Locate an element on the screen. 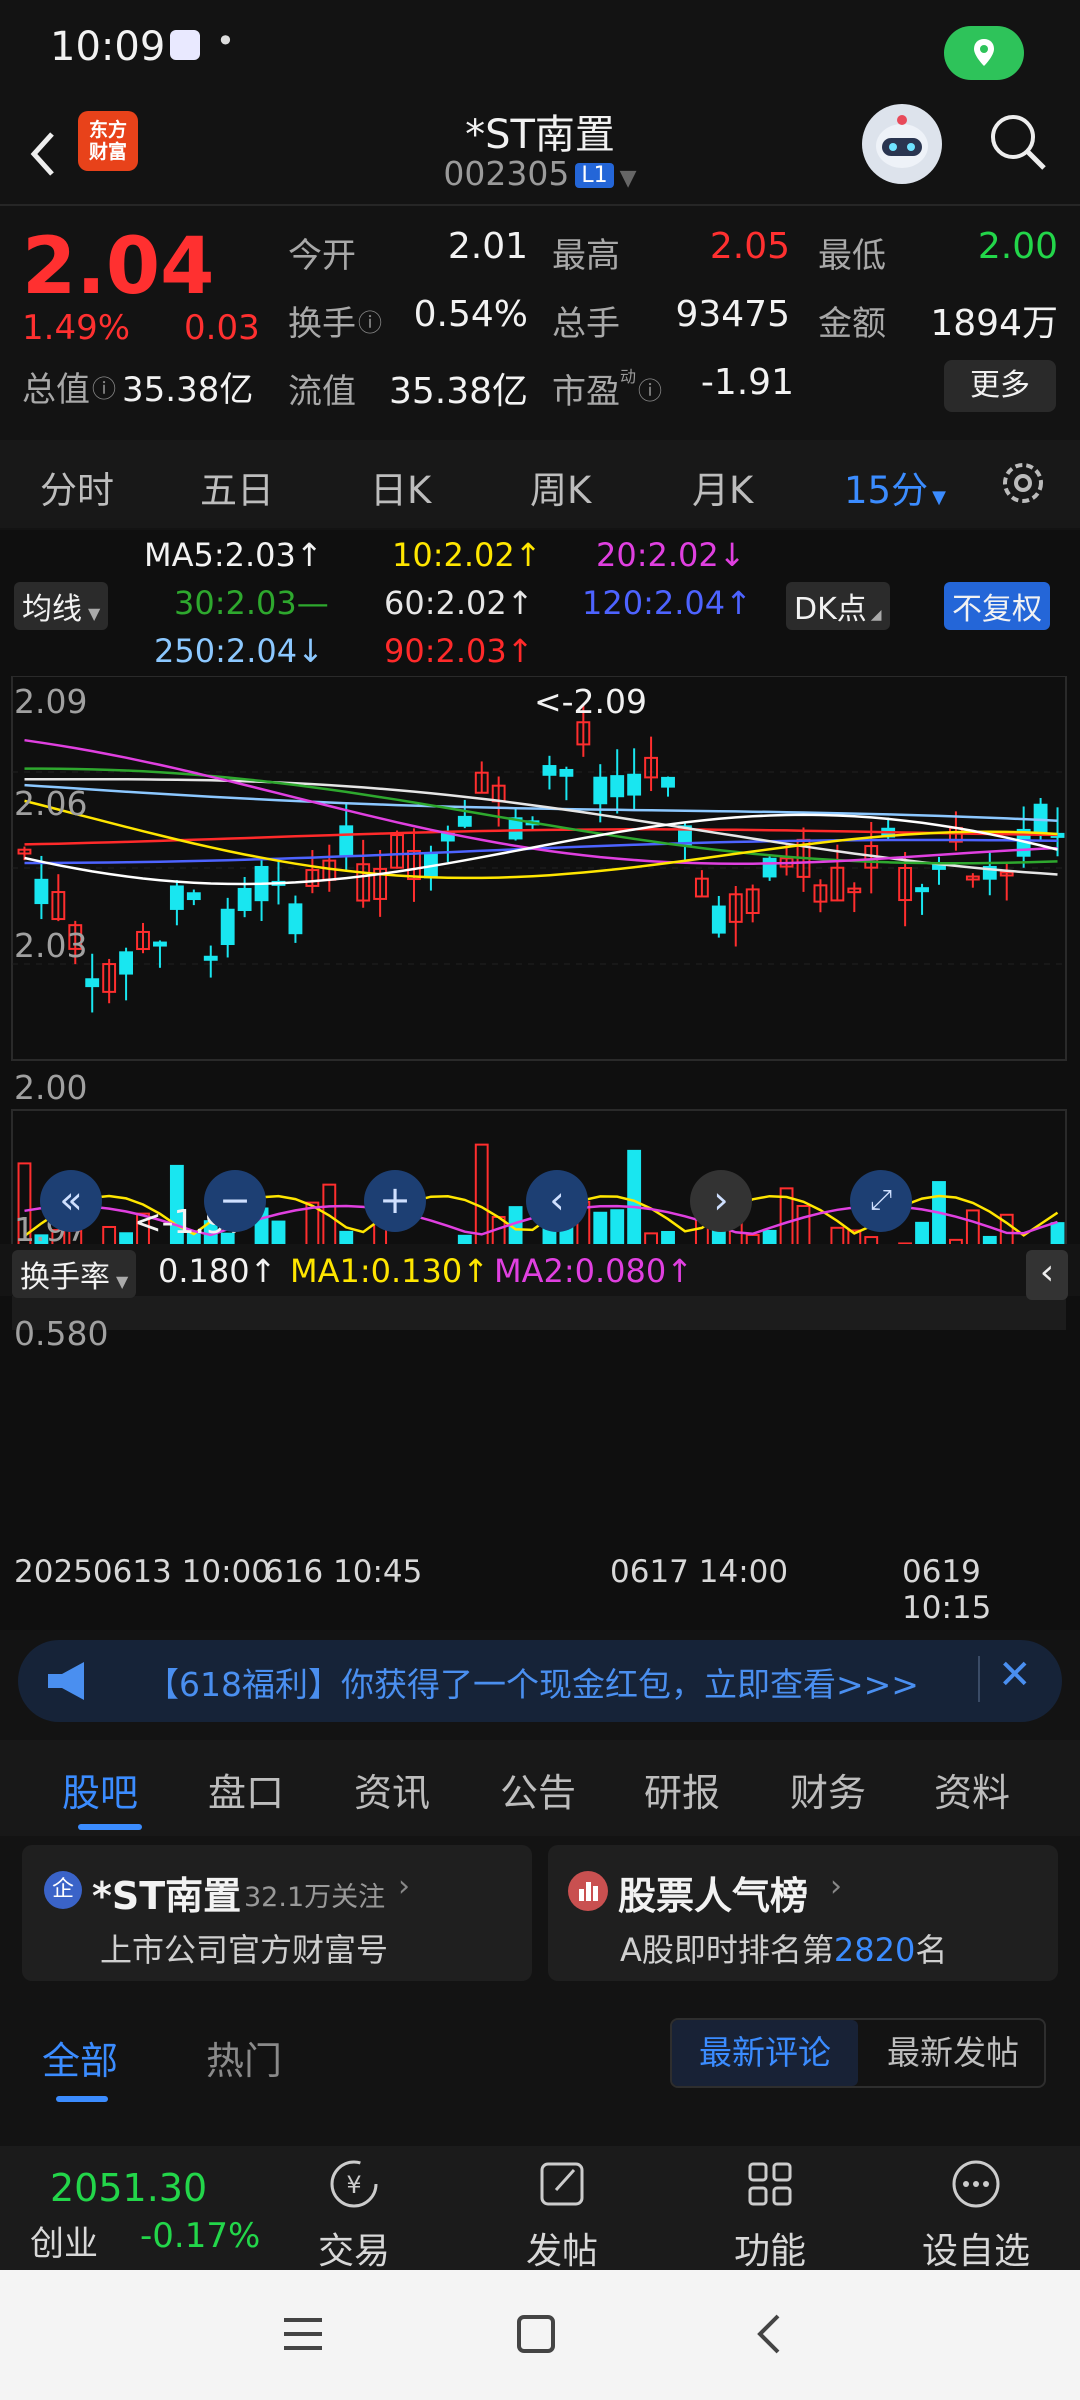  stock-header: 东方 财富 *ST南置 002305 L1 ▼ is located at coordinates (540, 151).